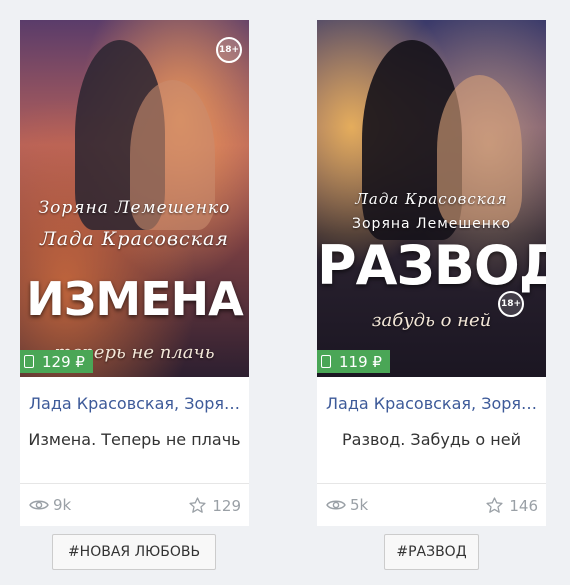 Image resolution: width=570 pixels, height=585 pixels. Describe the element at coordinates (523, 505) in the screenshot. I see `likes-value: 146` at that location.